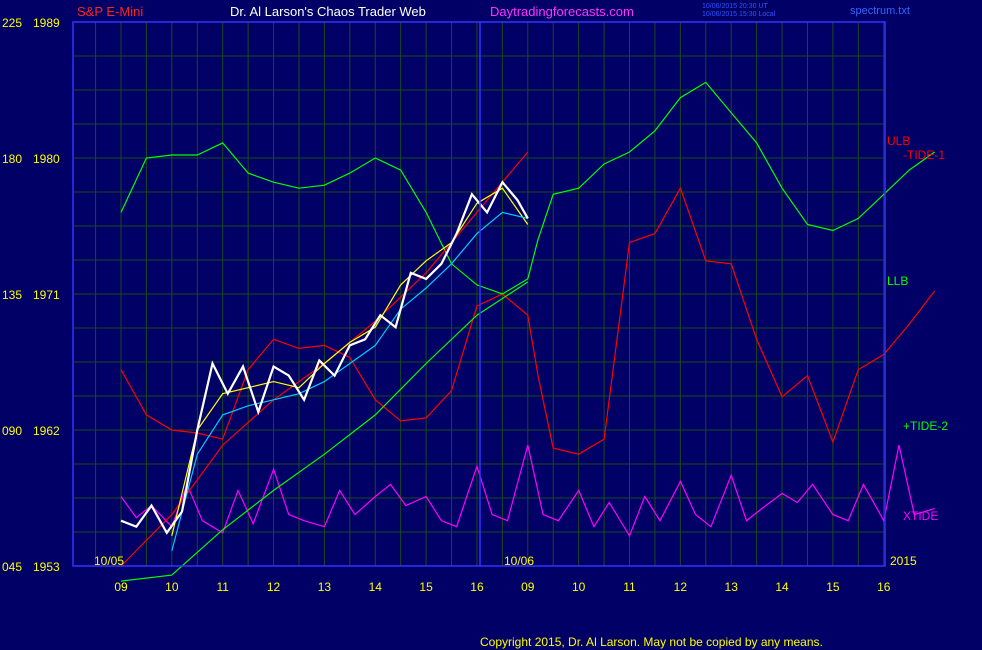 This screenshot has width=982, height=650. Describe the element at coordinates (46, 23) in the screenshot. I see `y-tick-inner: 1989` at that location.